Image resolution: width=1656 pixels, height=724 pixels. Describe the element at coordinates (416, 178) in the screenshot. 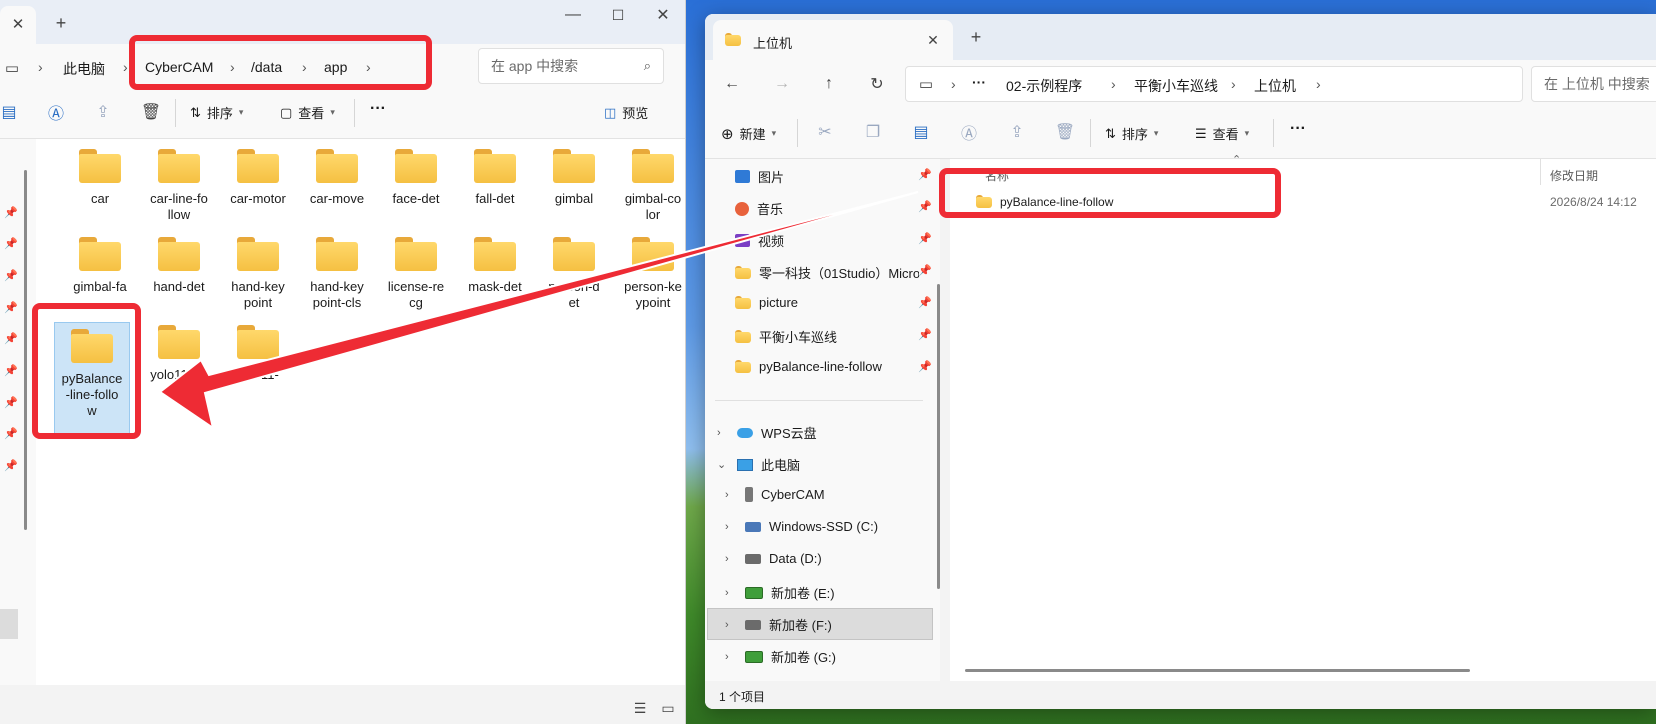

I see `folder-tile: face-det` at that location.